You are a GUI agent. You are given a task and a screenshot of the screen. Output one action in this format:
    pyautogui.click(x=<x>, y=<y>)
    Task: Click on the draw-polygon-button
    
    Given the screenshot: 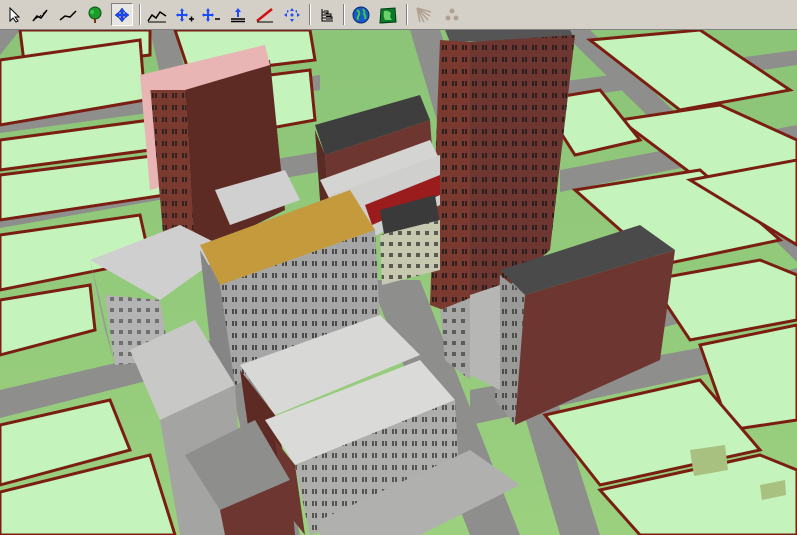 What is the action you would take?
    pyautogui.click(x=41, y=14)
    